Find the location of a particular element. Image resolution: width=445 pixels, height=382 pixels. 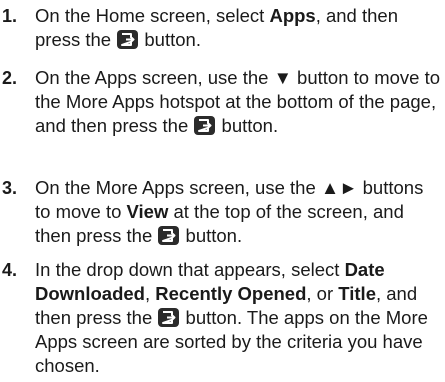

ui-term: Apps is located at coordinates (292, 15).